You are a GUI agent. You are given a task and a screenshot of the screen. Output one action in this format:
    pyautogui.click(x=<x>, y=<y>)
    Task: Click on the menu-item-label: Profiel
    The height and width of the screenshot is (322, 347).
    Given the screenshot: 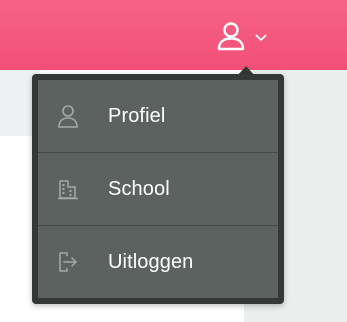 What is the action you would take?
    pyautogui.click(x=137, y=115)
    